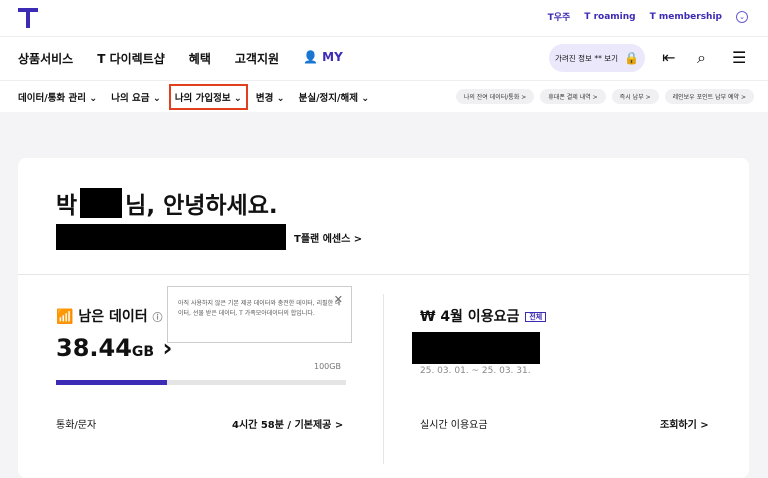 The height and width of the screenshot is (478, 768). What do you see at coordinates (609, 17) in the screenshot?
I see `link-t-roaming: T roaming` at bounding box center [609, 17].